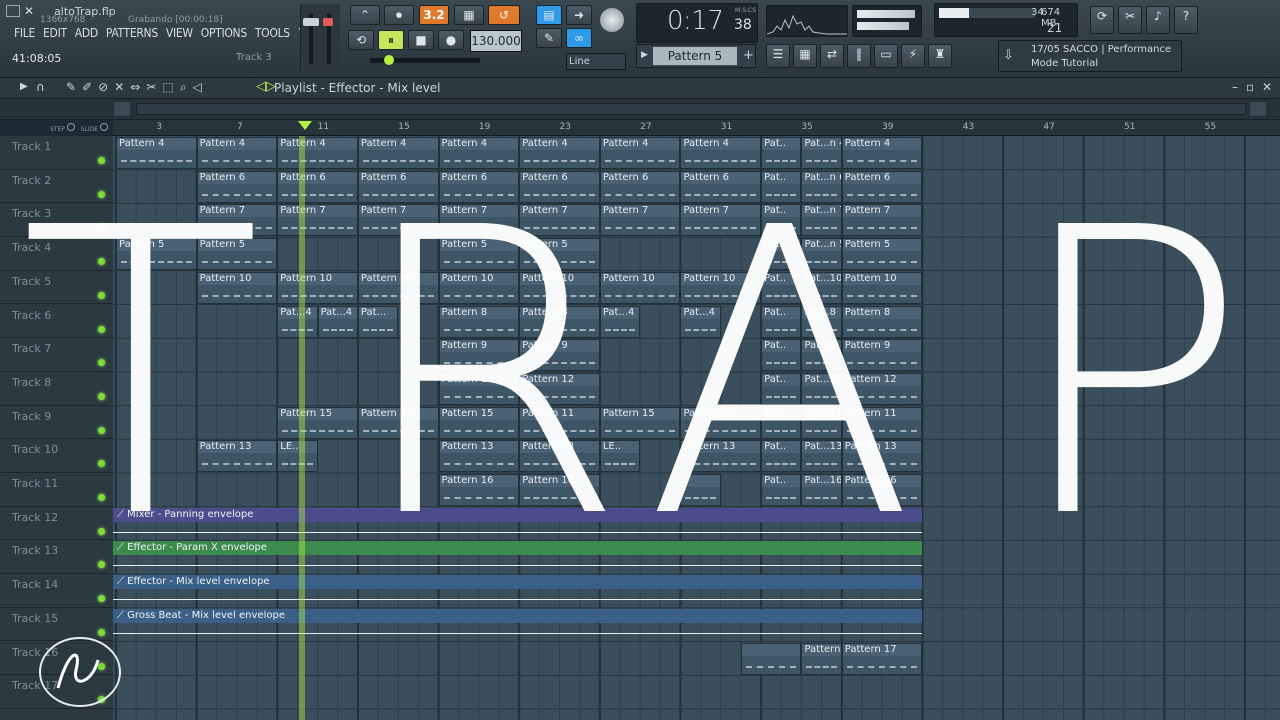  Describe the element at coordinates (886, 56) in the screenshot. I see `browser-icon: ▭` at that location.